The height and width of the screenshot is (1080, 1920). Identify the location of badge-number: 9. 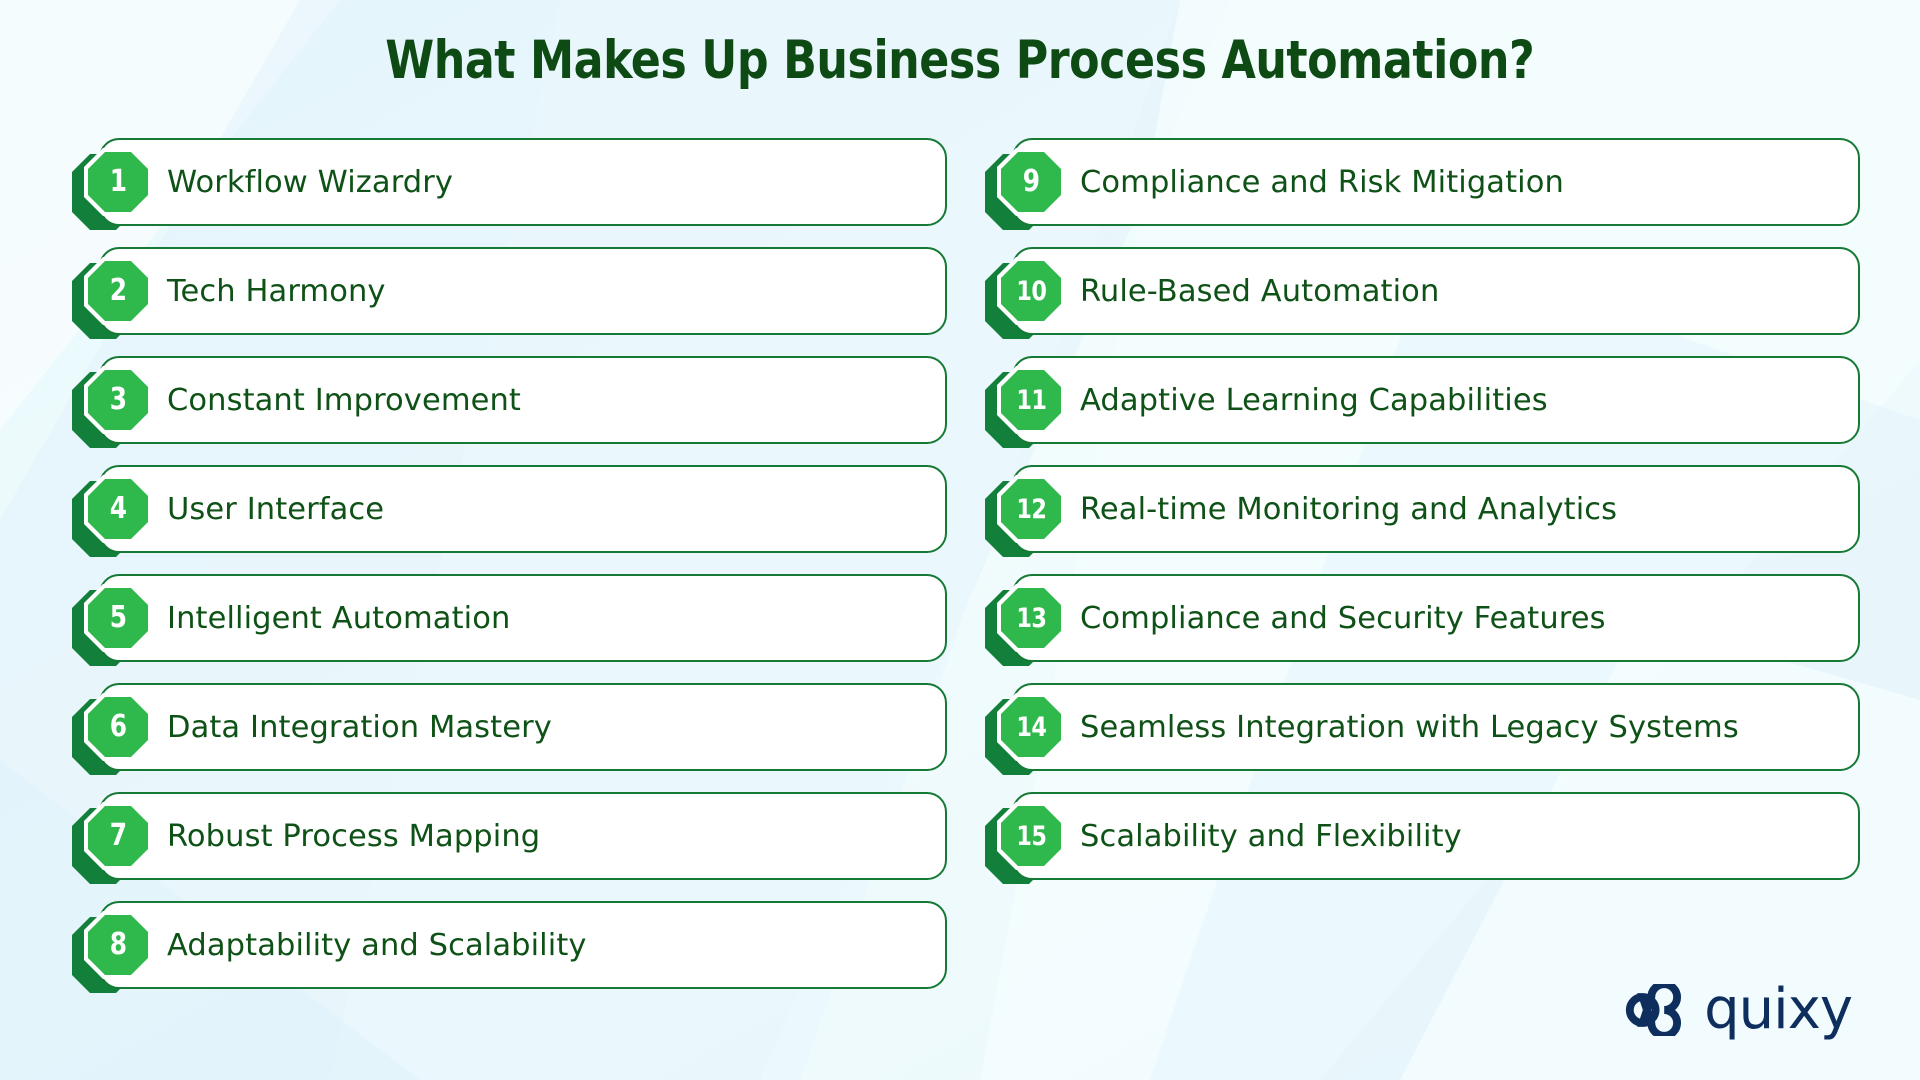
(1031, 181).